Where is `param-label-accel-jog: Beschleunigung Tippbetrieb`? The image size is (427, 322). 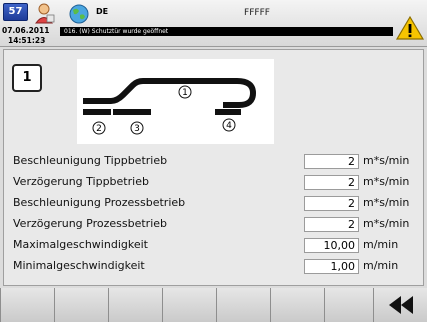 param-label-accel-jog: Beschleunigung Tippbetrieb is located at coordinates (90, 160).